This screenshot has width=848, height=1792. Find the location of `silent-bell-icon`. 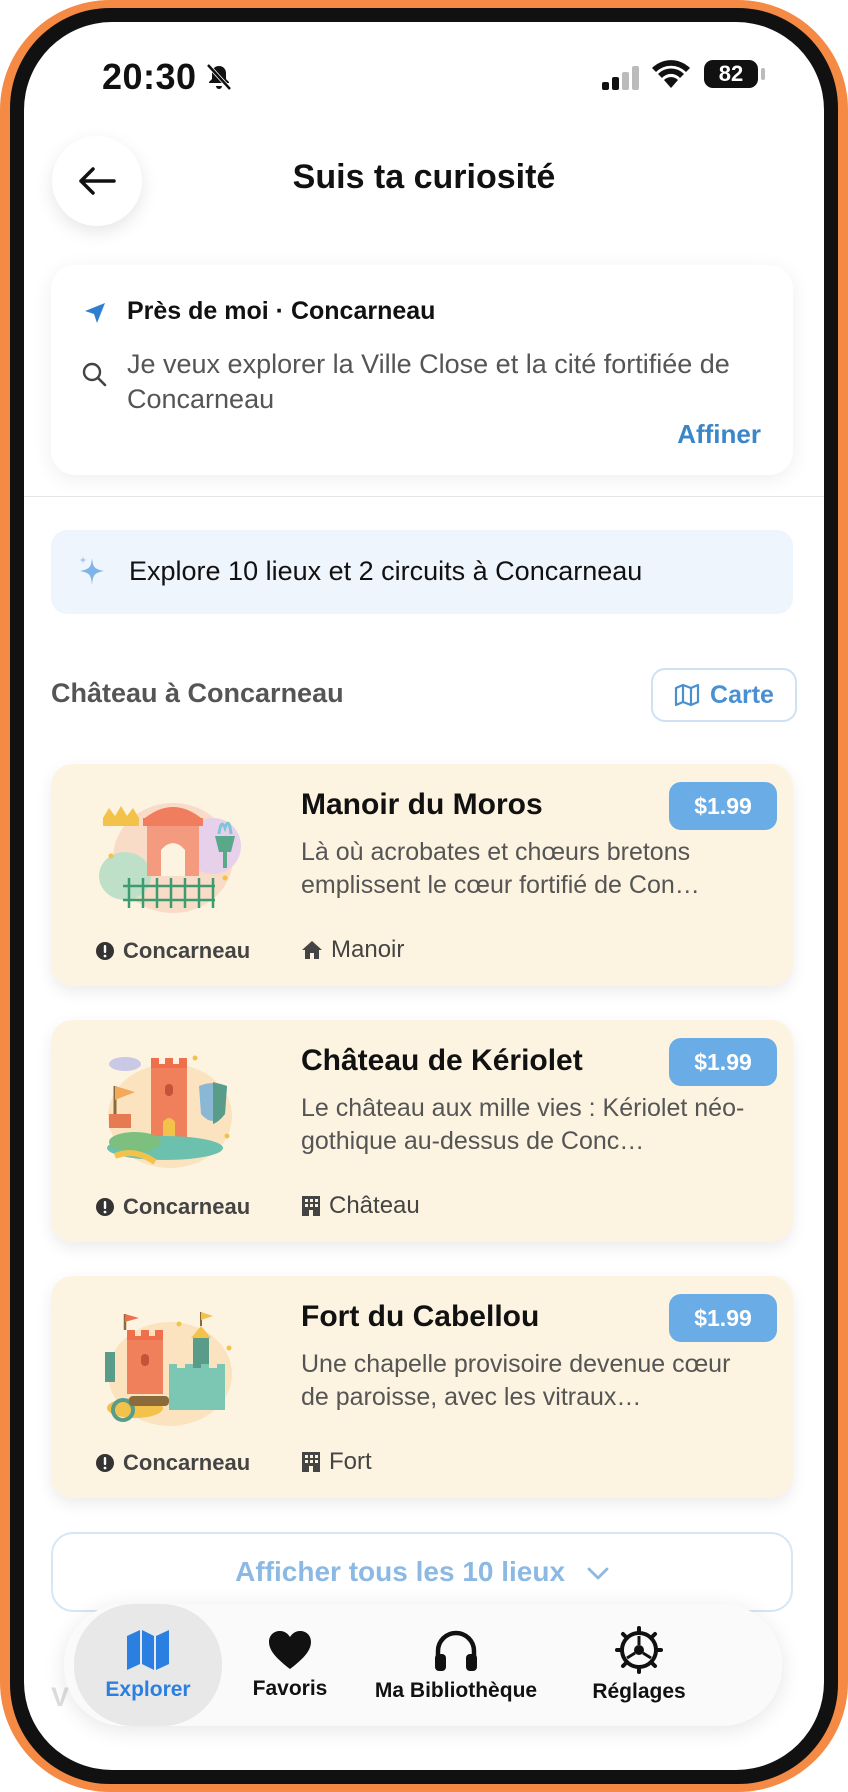

silent-bell-icon is located at coordinates (219, 77).